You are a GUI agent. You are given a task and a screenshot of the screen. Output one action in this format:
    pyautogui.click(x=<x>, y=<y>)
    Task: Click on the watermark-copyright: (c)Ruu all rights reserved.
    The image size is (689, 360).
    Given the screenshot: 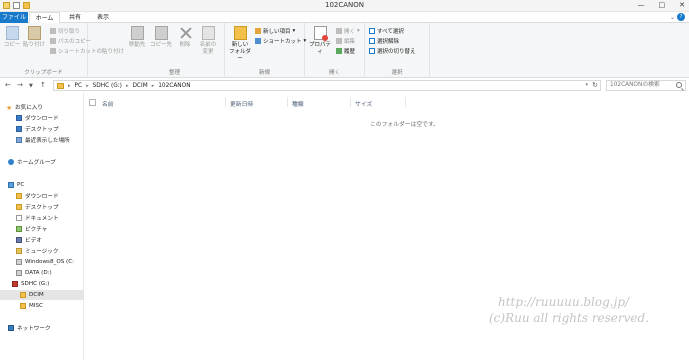 What is the action you would take?
    pyautogui.click(x=569, y=318)
    